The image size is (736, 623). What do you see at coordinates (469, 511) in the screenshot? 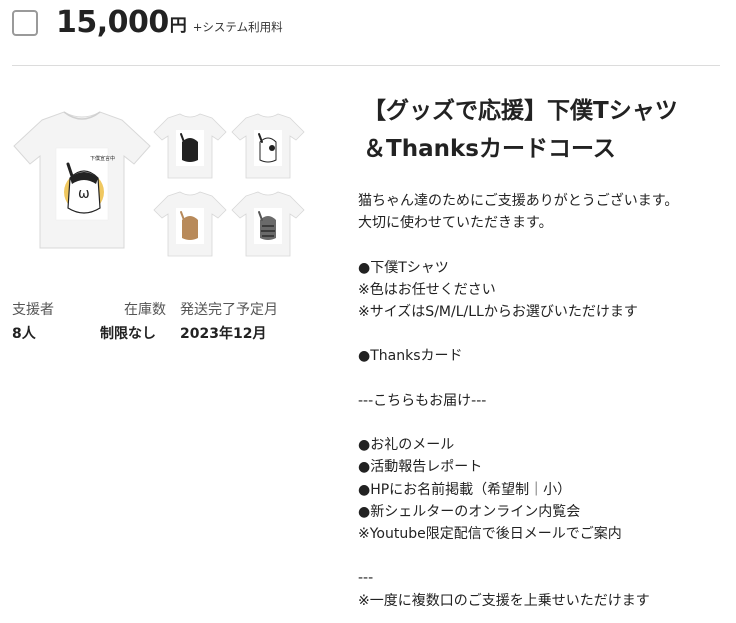
I see `description-line: ●新シェルターのオンライン内覧会` at bounding box center [469, 511].